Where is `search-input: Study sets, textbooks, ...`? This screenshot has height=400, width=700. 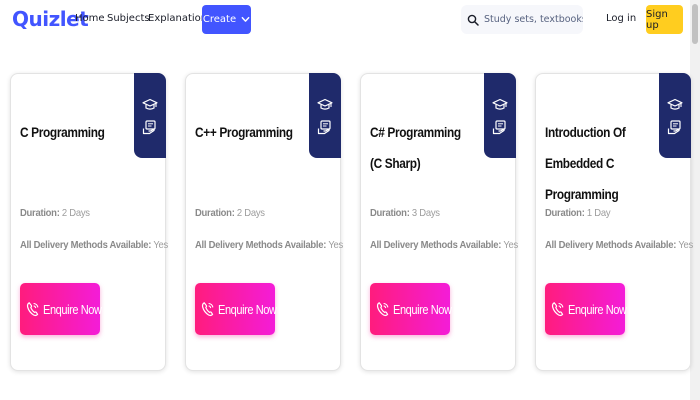 search-input: Study sets, textbooks, ... is located at coordinates (522, 19).